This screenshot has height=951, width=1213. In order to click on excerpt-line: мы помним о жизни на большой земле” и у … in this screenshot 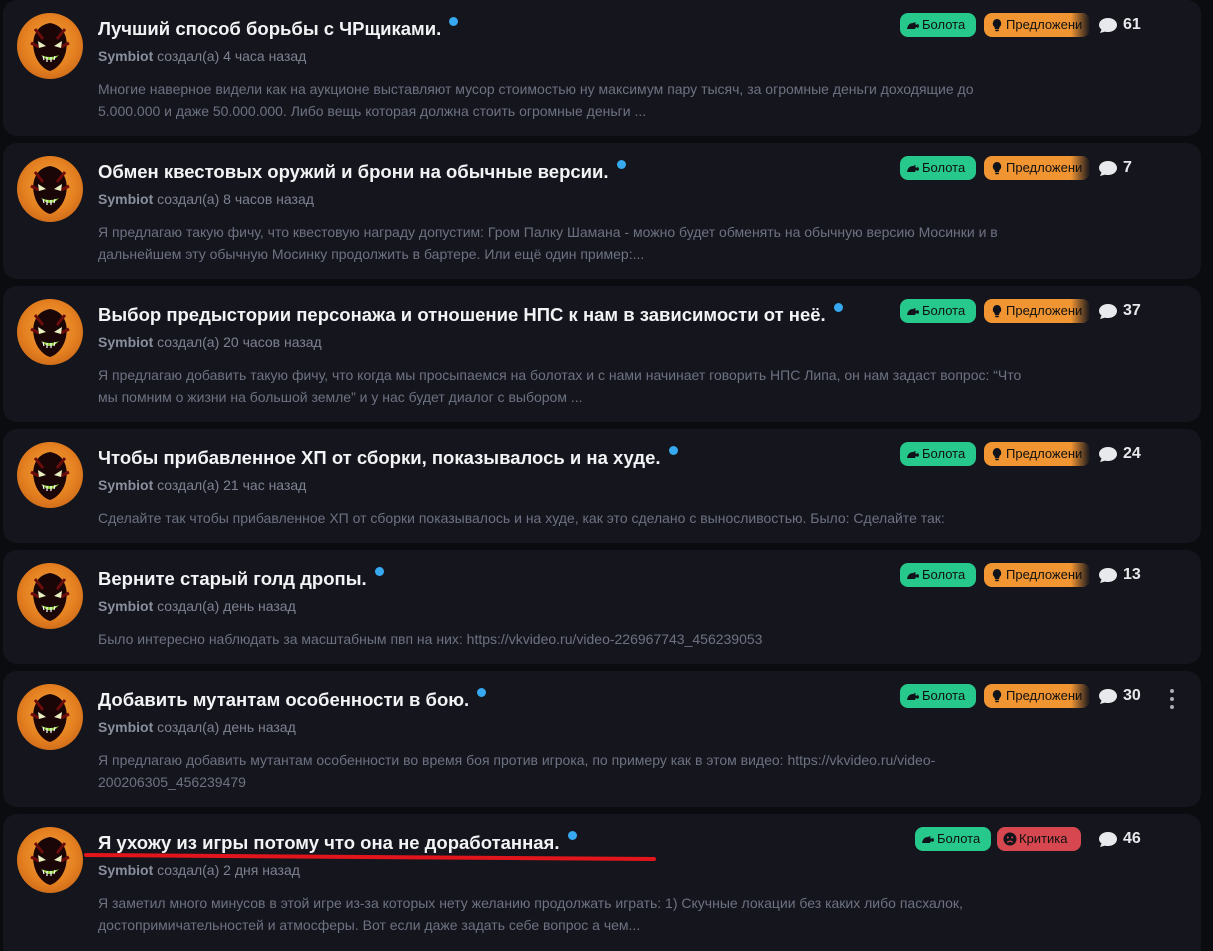, I will do `click(340, 397)`.